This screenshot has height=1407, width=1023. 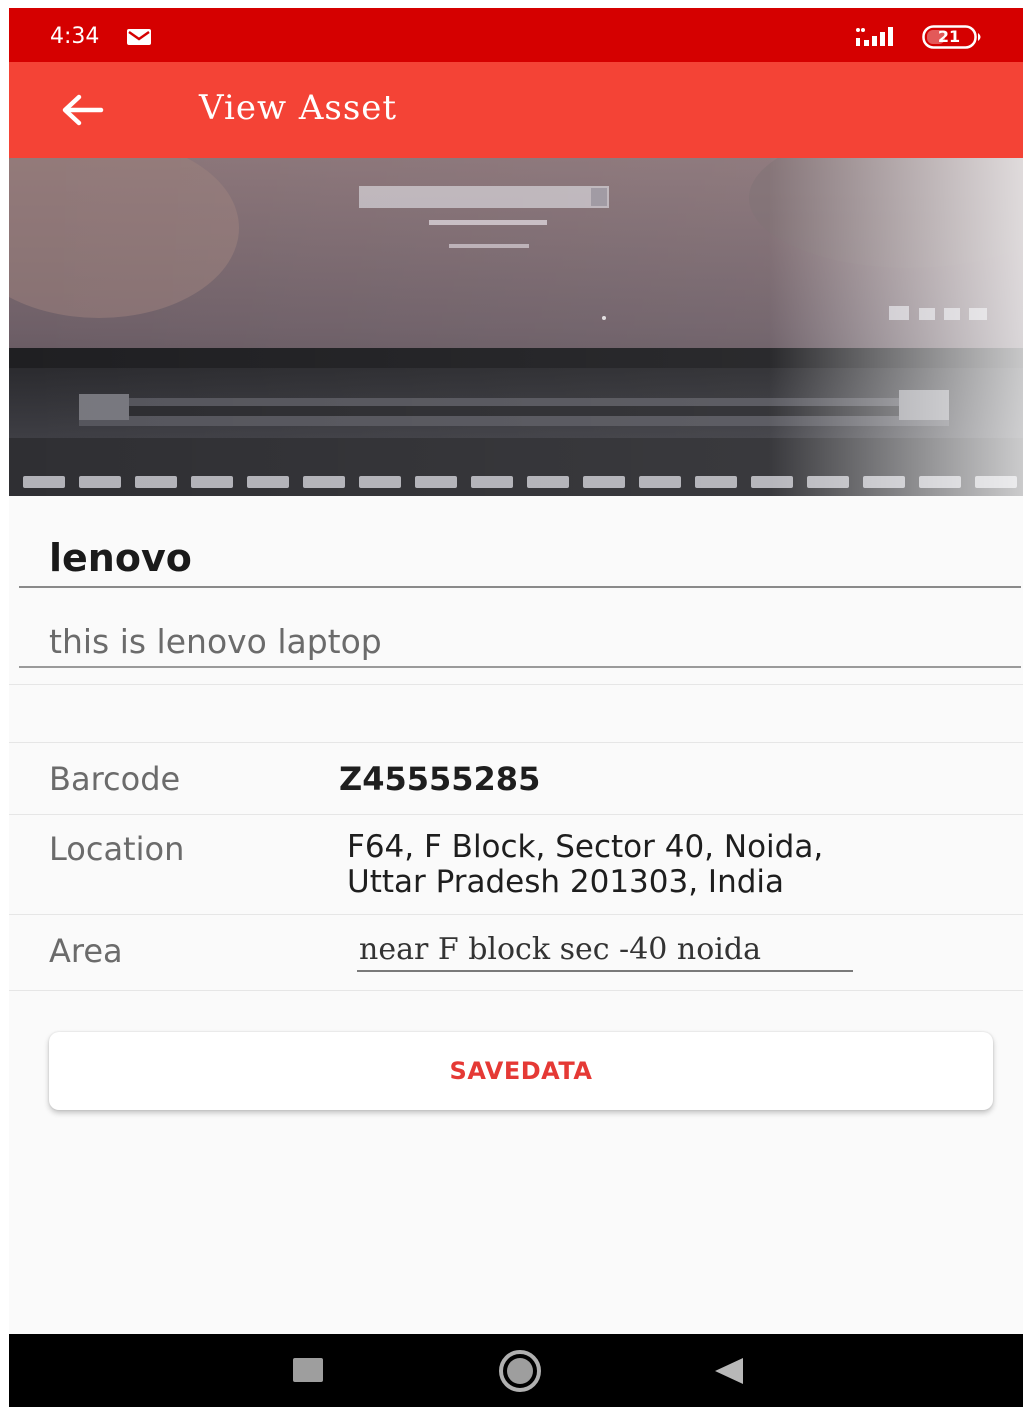 I want to click on location-line-2: Uttar Pradesh 201303, India, so click(x=566, y=882).